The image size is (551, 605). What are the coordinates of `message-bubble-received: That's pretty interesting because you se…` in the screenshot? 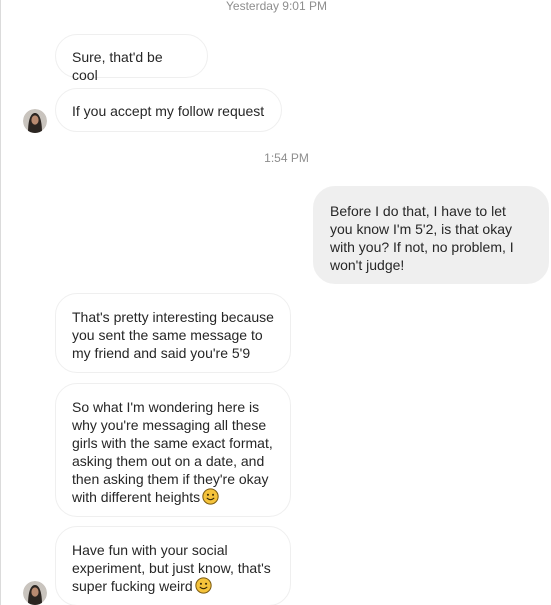 It's located at (173, 333).